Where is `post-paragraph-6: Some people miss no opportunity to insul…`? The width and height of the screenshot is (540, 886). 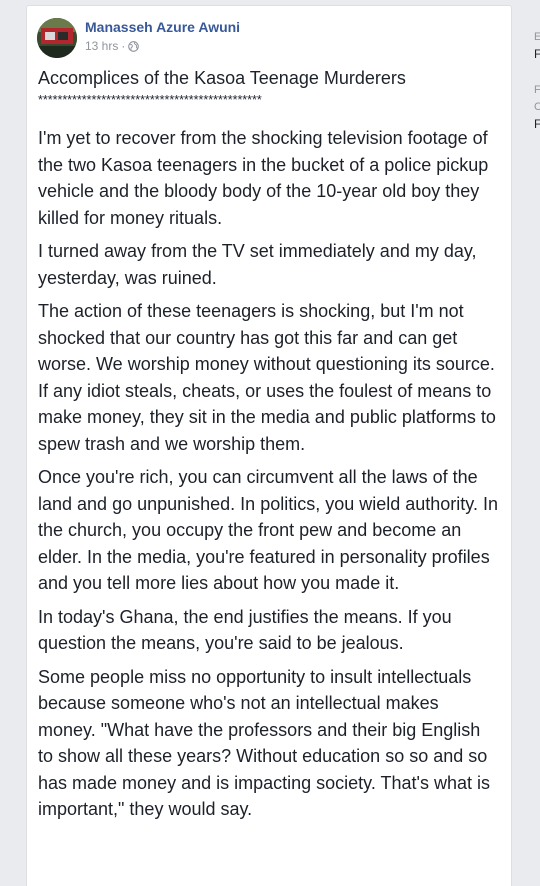
post-paragraph-6: Some people miss no opportunity to insul… is located at coordinates (264, 743).